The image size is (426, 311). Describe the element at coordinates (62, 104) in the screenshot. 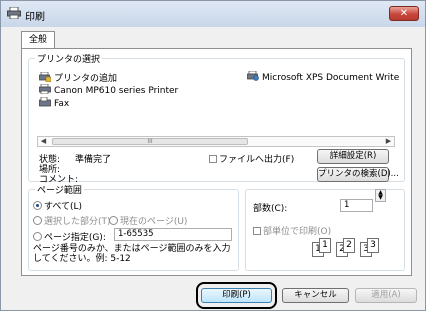

I see `printer-name: Fax` at that location.